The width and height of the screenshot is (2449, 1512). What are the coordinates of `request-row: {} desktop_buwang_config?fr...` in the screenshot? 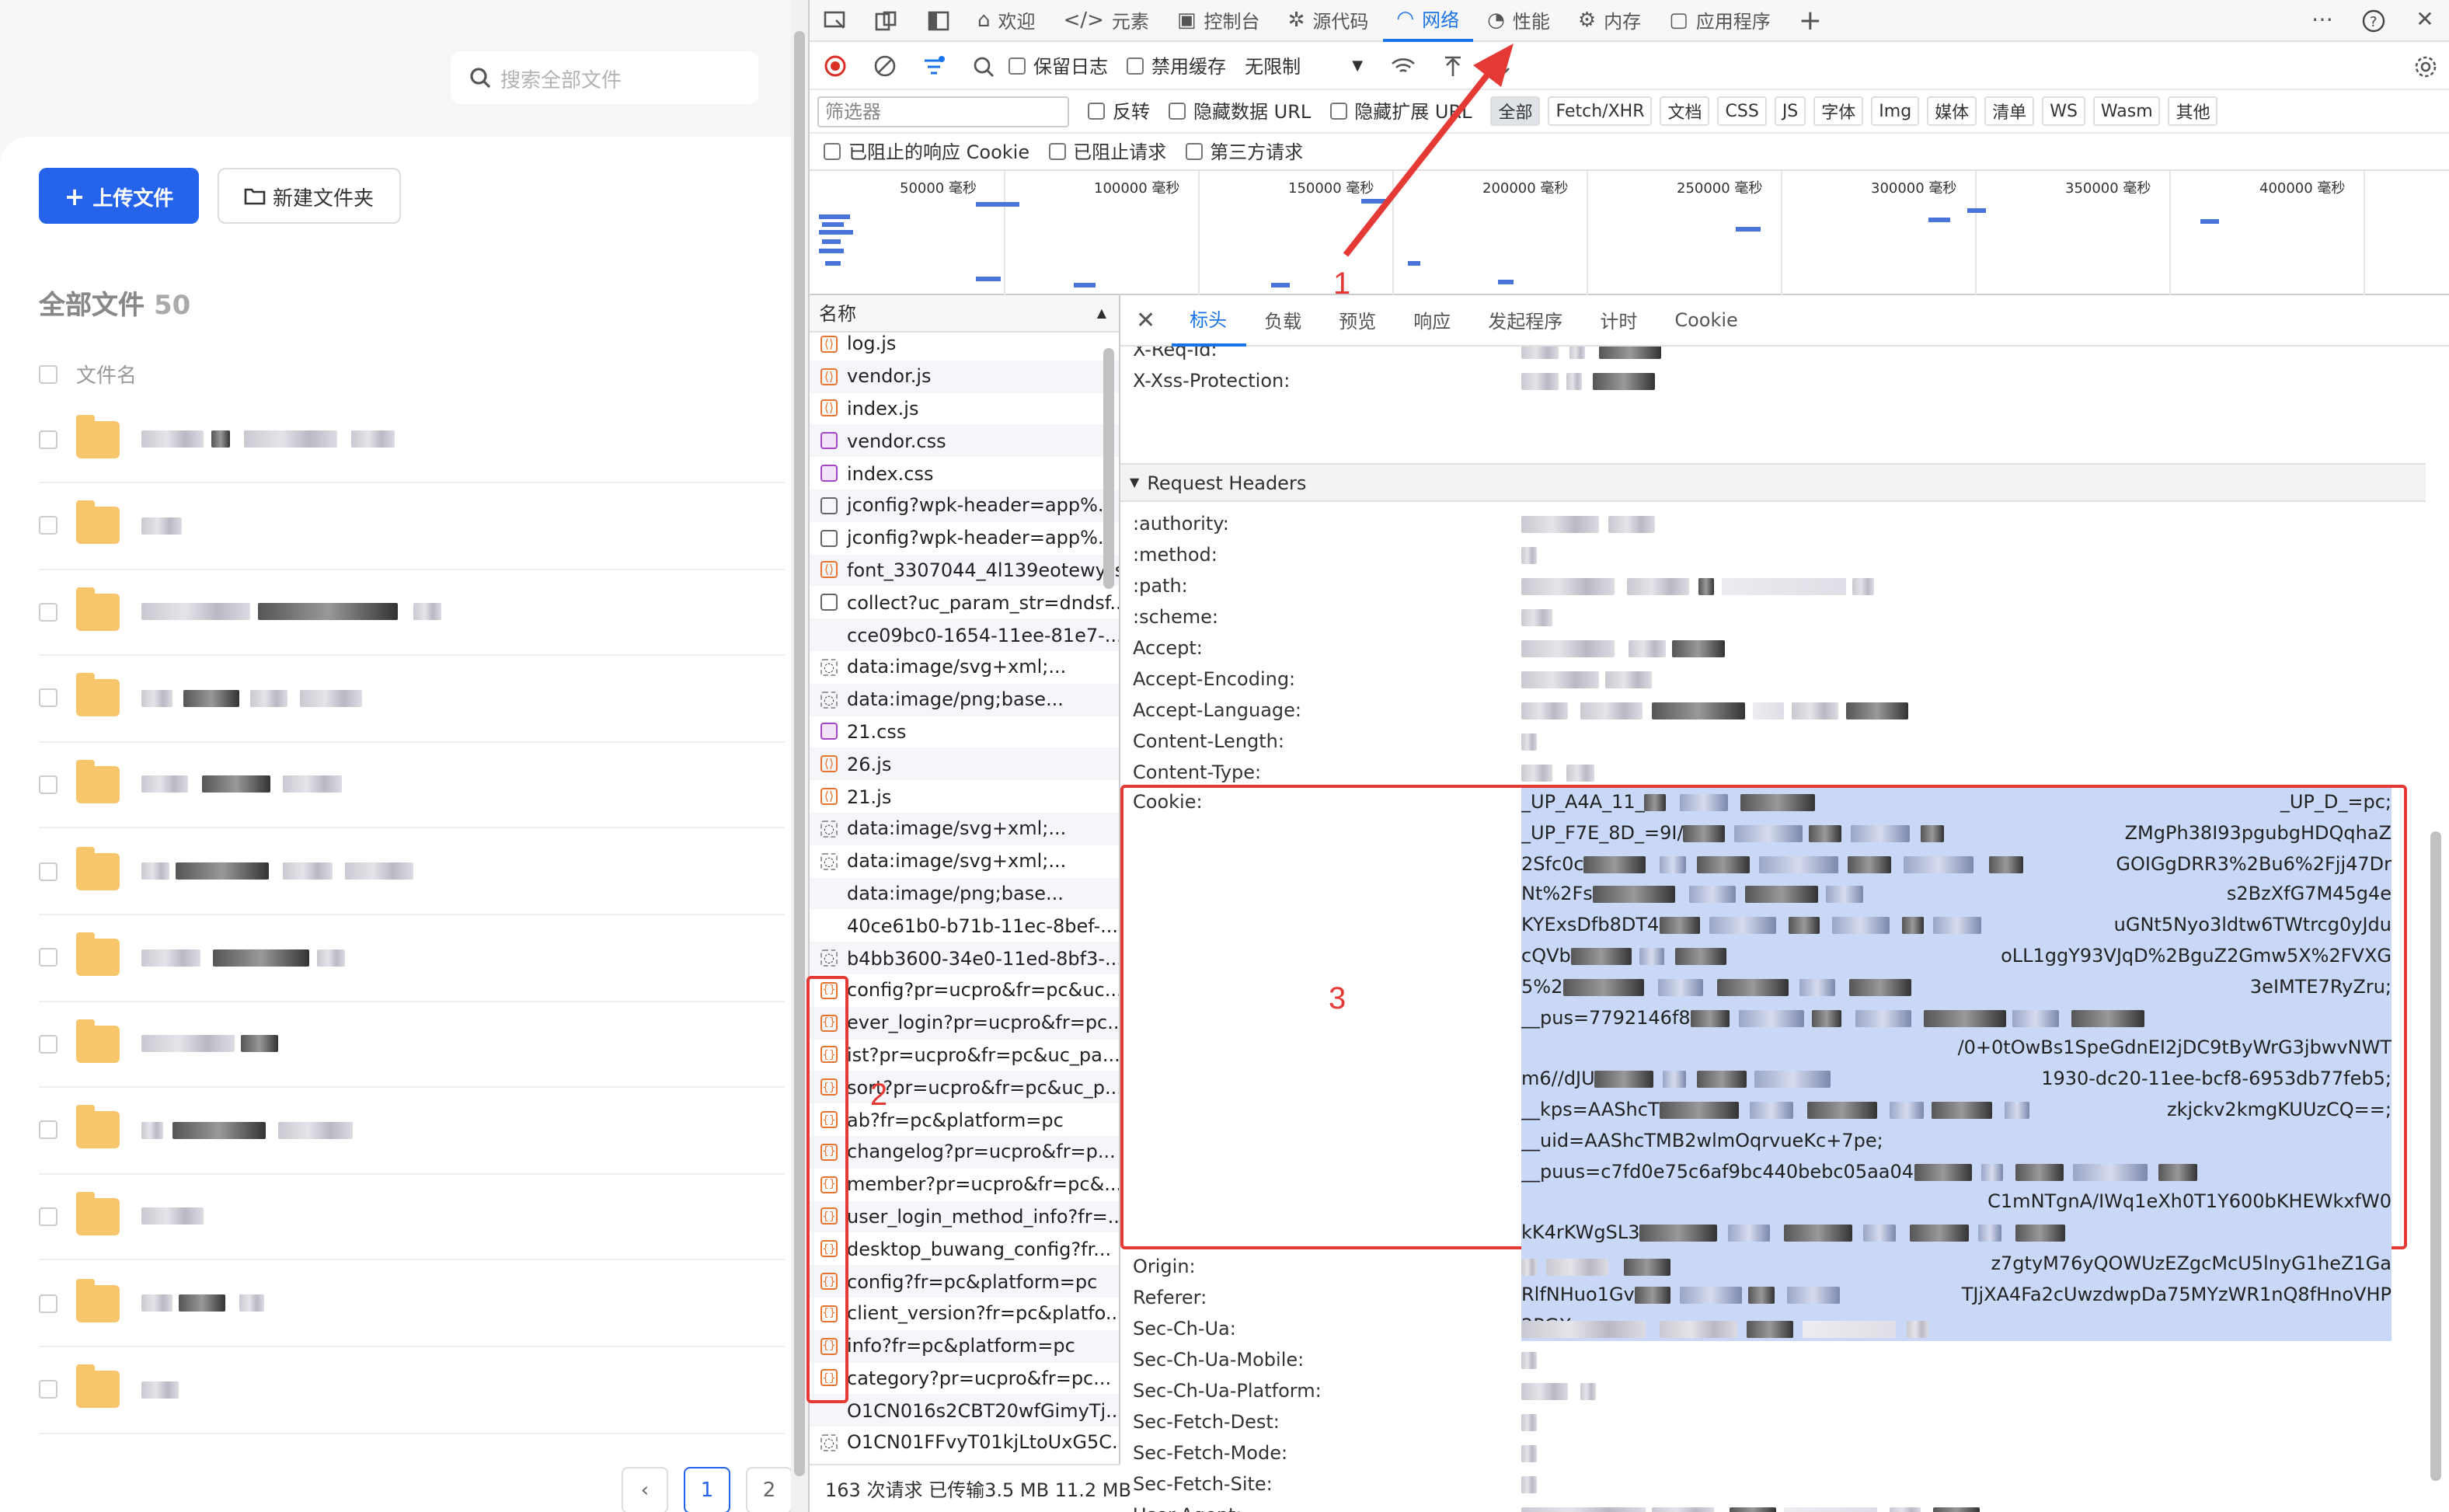 It's located at (965, 1249).